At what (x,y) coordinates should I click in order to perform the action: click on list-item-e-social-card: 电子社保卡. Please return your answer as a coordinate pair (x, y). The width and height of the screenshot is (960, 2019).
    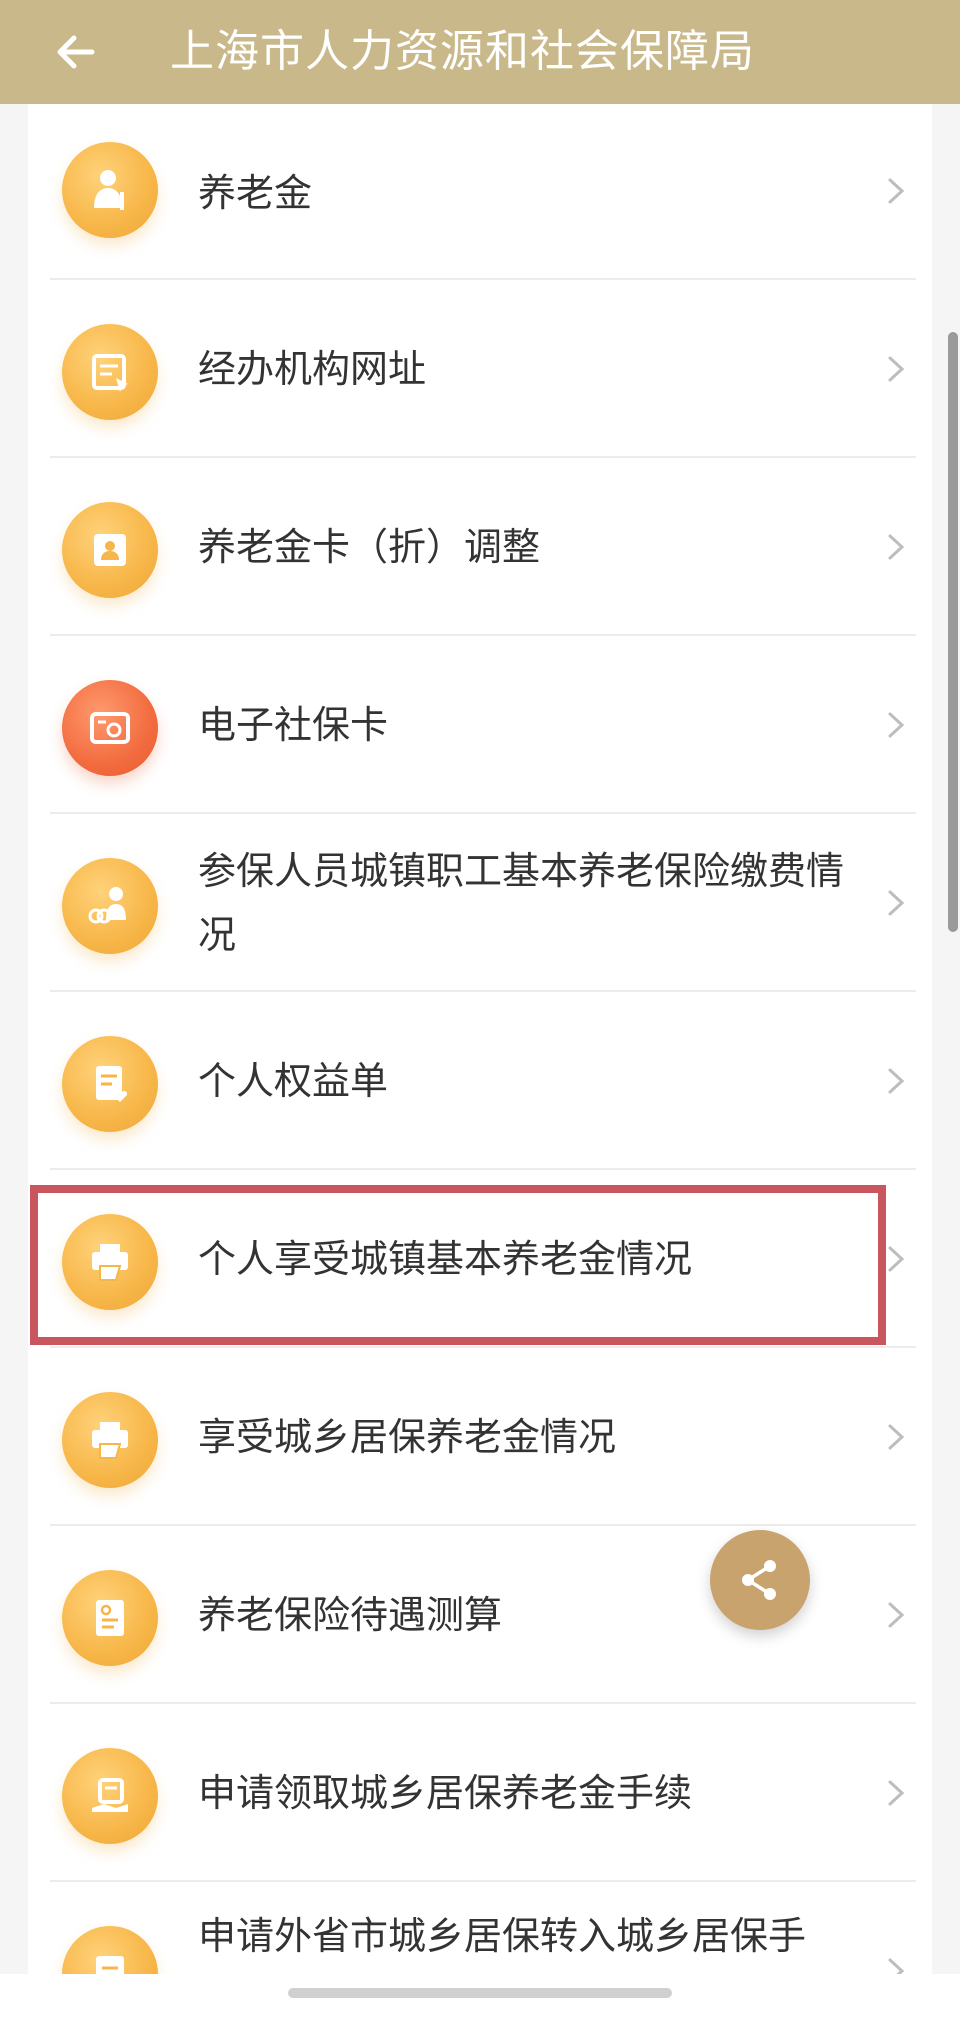
    Looking at the image, I should click on (480, 725).